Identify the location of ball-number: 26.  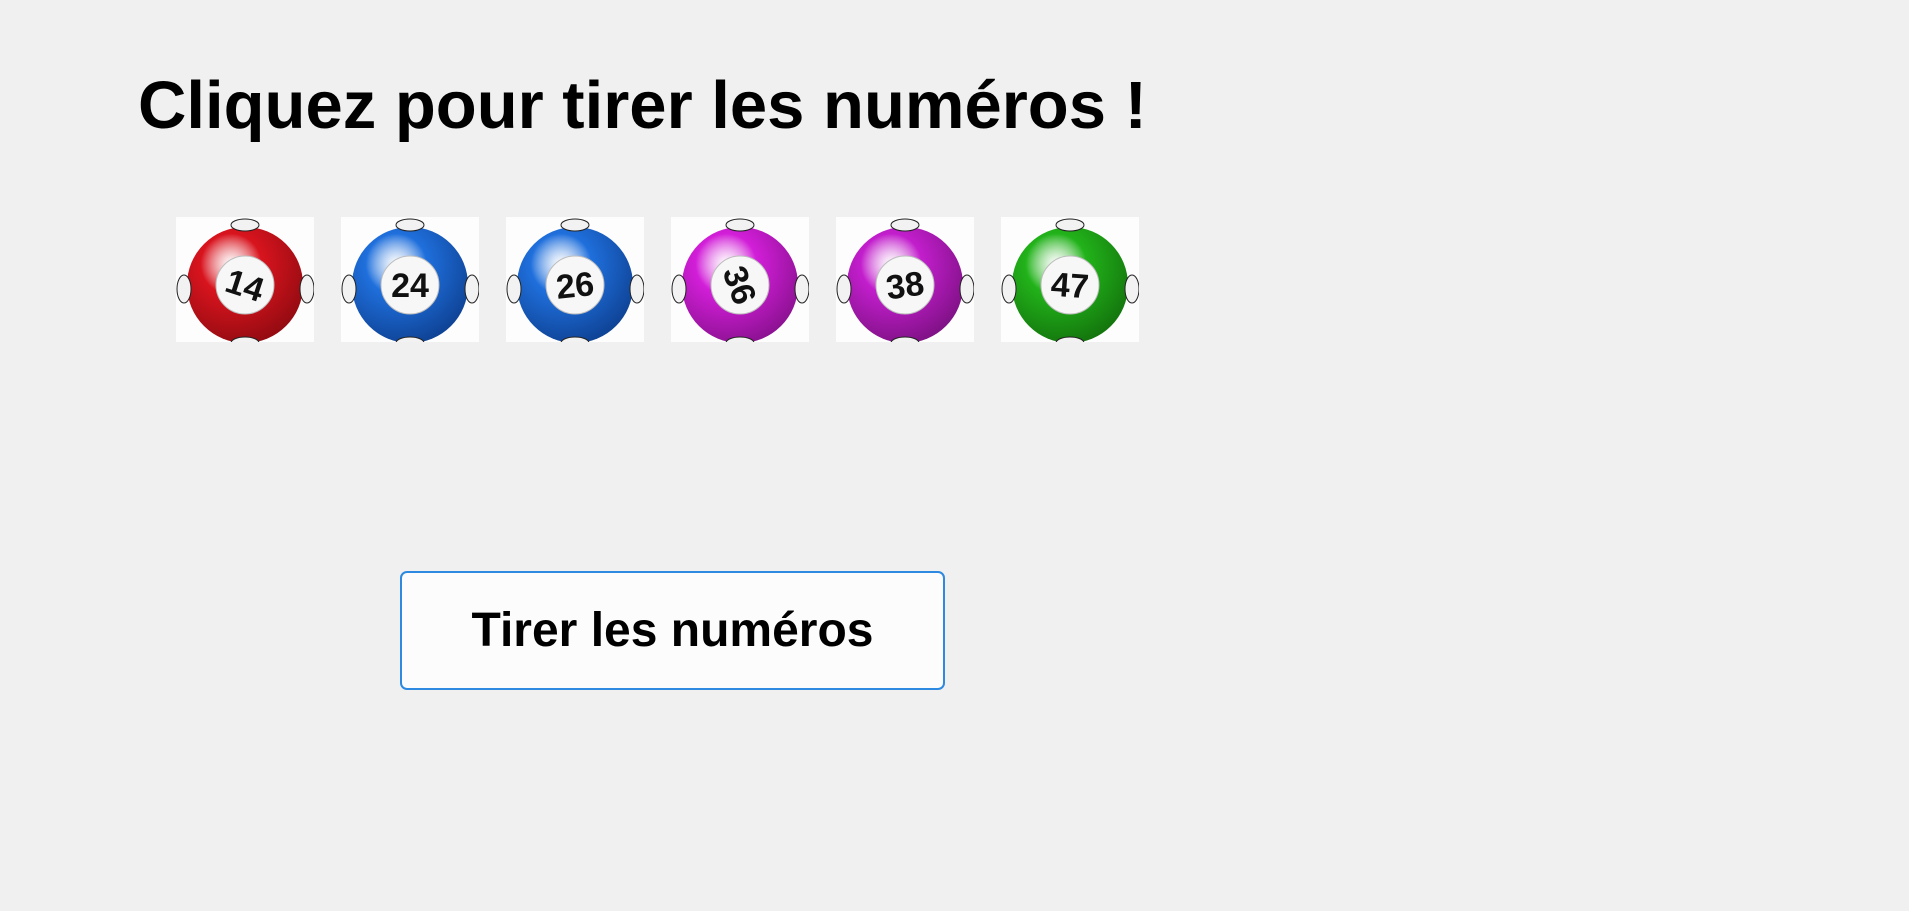
(575, 286).